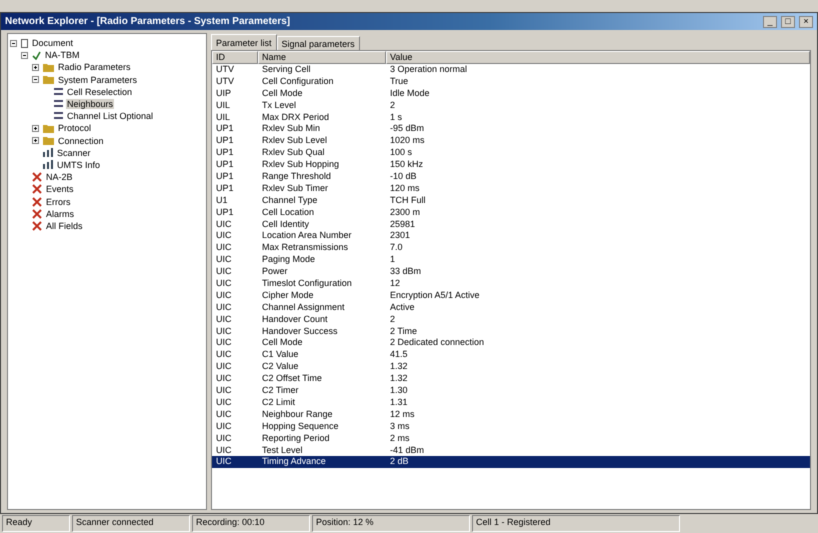  What do you see at coordinates (285, 224) in the screenshot?
I see `table-cell-text: Cell Identity` at bounding box center [285, 224].